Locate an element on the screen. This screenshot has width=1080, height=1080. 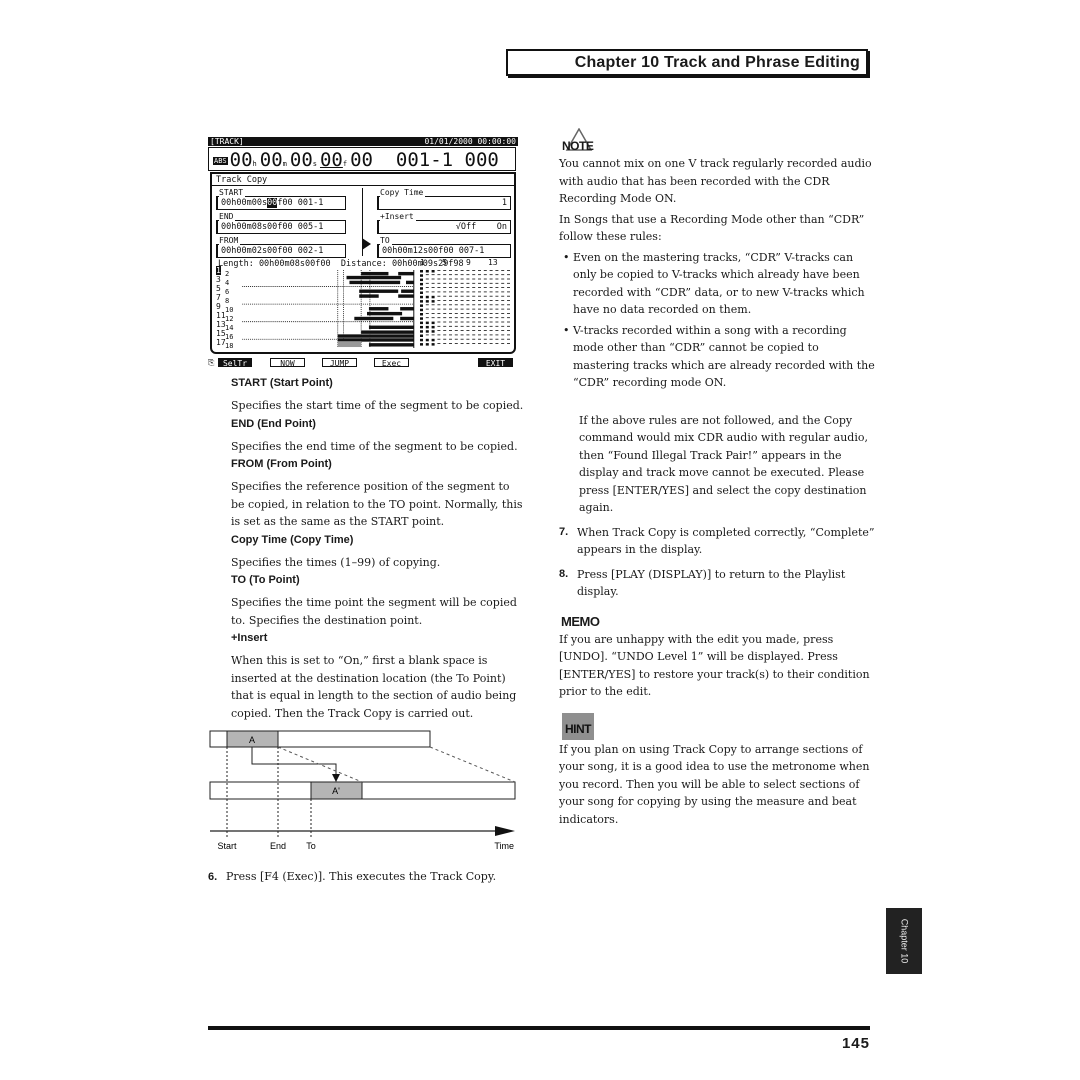
fkey-jump: JUMP is located at coordinates (339, 363).